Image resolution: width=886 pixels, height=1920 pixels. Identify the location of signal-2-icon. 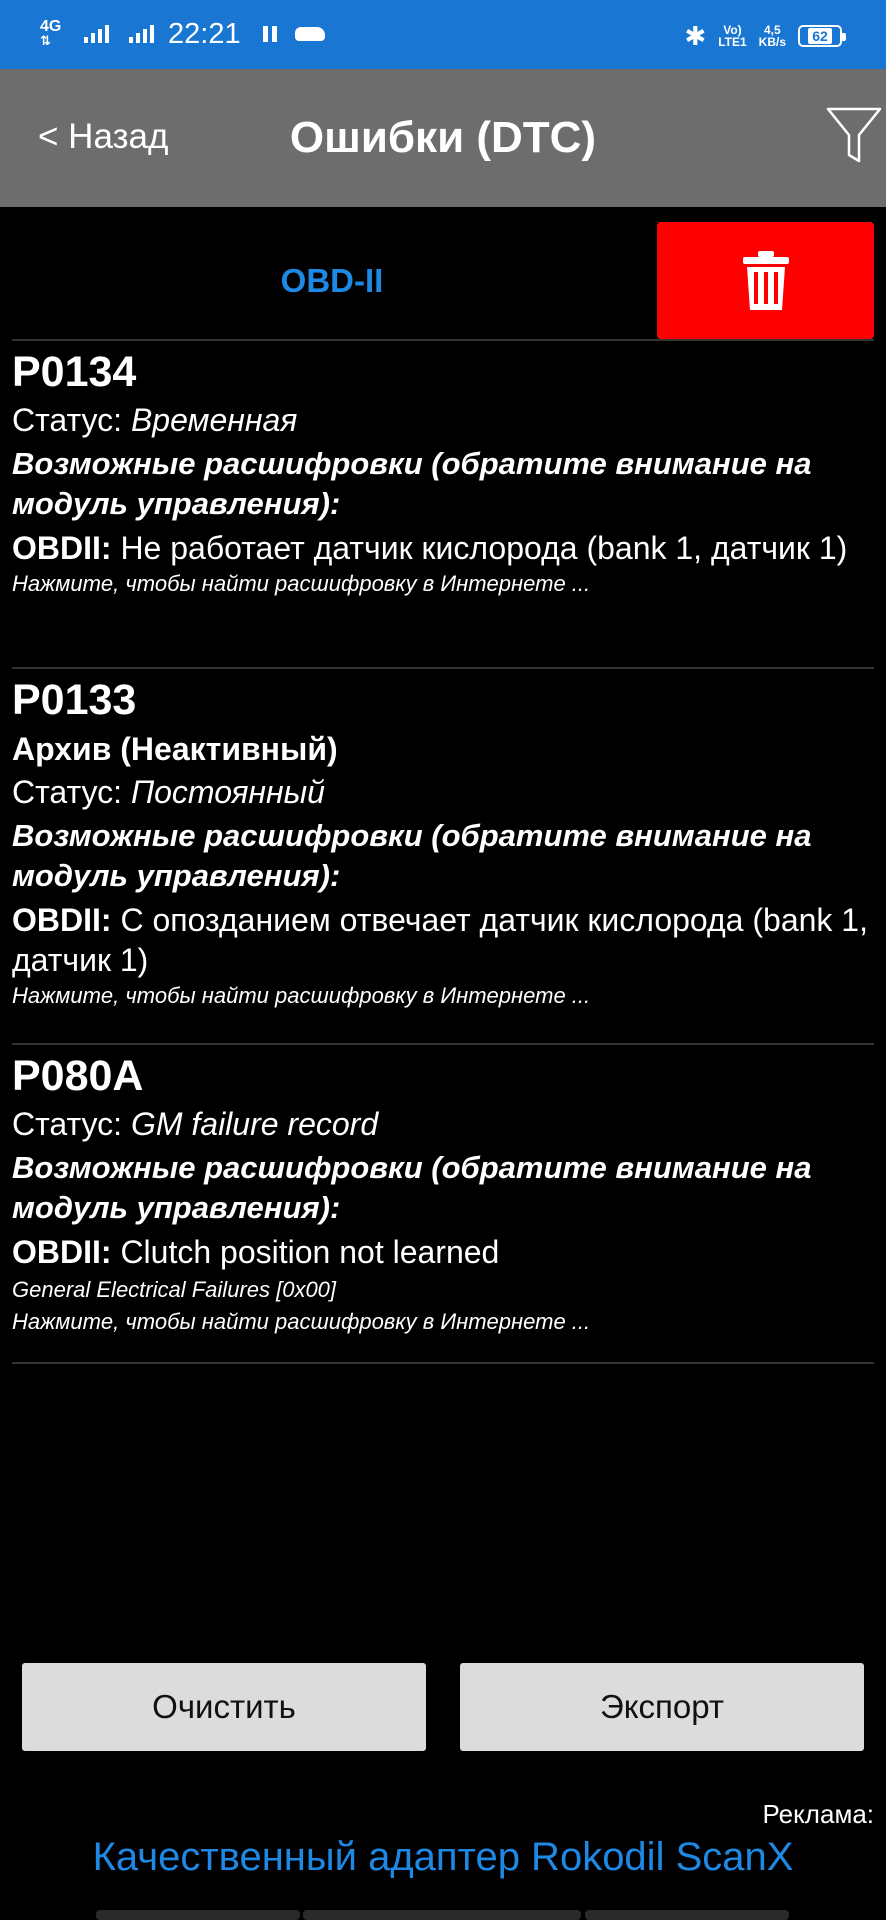
(141, 34).